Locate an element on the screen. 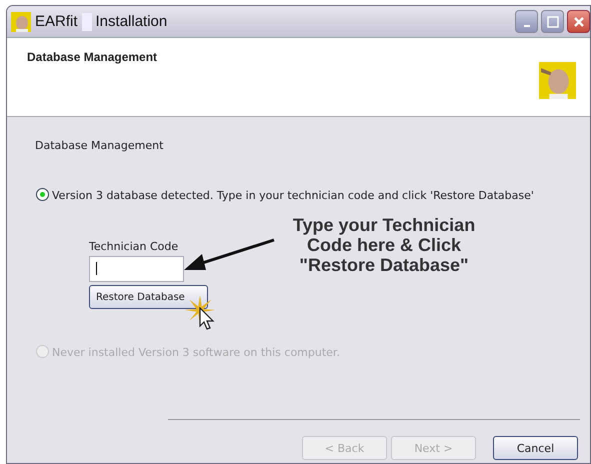  window-title: Installation is located at coordinates (132, 21).